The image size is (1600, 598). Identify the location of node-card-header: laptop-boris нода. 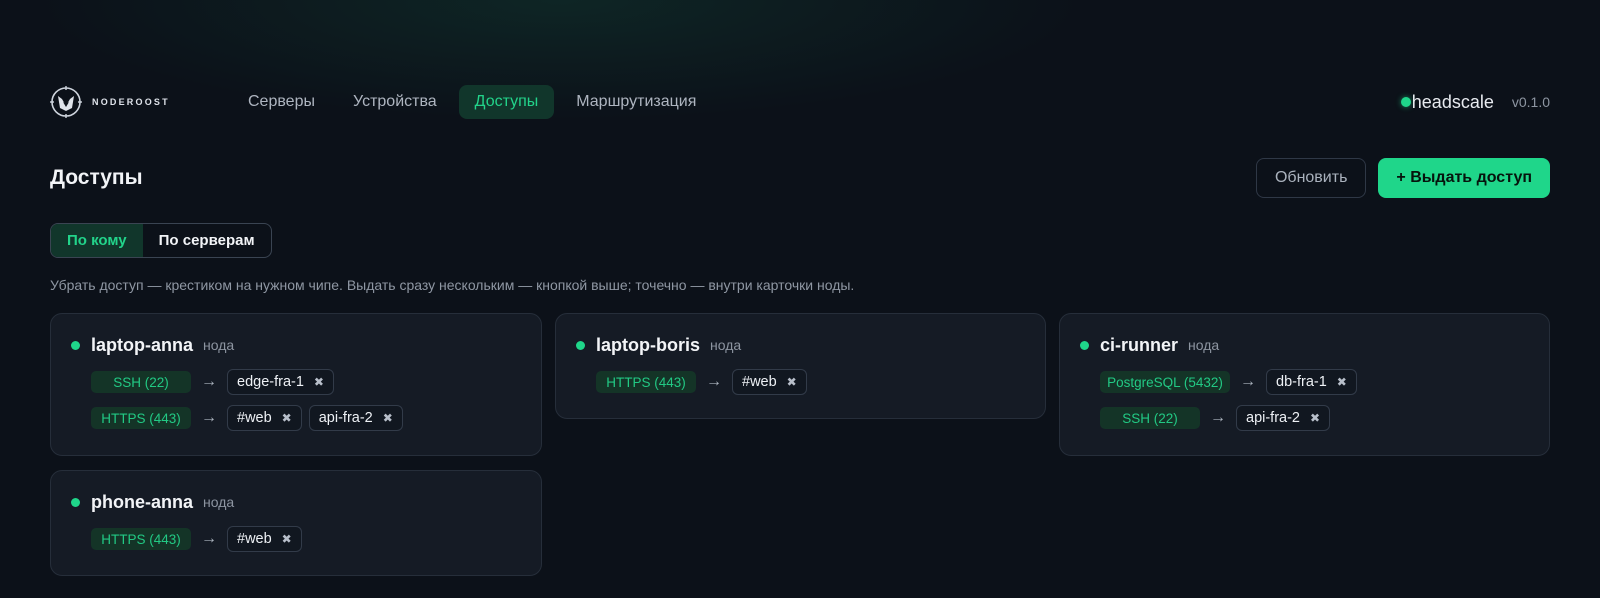
(800, 345).